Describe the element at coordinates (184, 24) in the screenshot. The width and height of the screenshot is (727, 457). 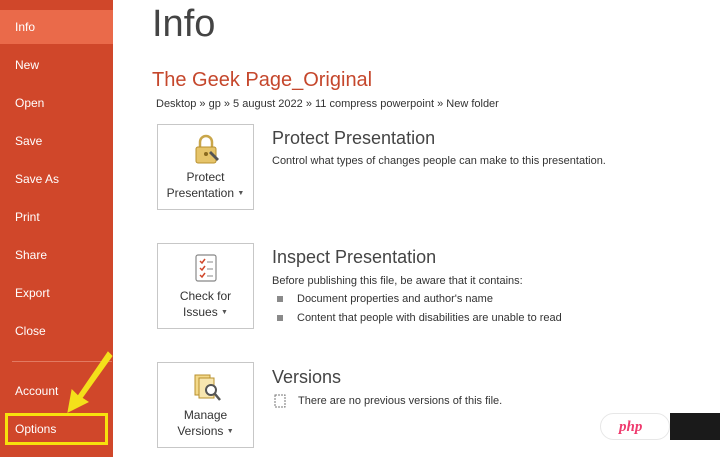
I see `page-title: Info` at that location.